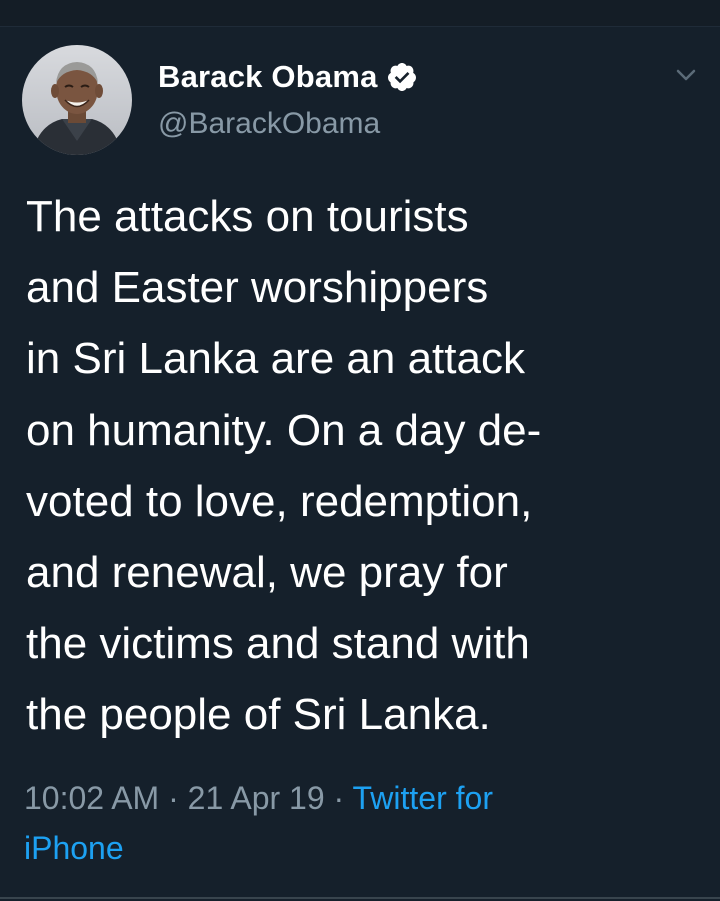 The image size is (720, 901). I want to click on display-name: Barack Obama, so click(268, 77).